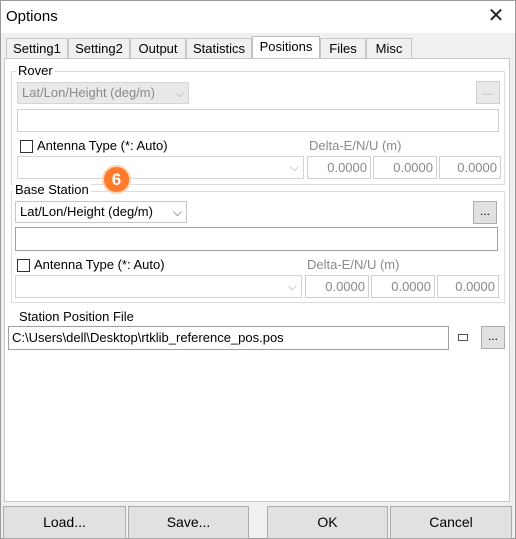  I want to click on base-delta-n-field: 0.0000, so click(403, 286).